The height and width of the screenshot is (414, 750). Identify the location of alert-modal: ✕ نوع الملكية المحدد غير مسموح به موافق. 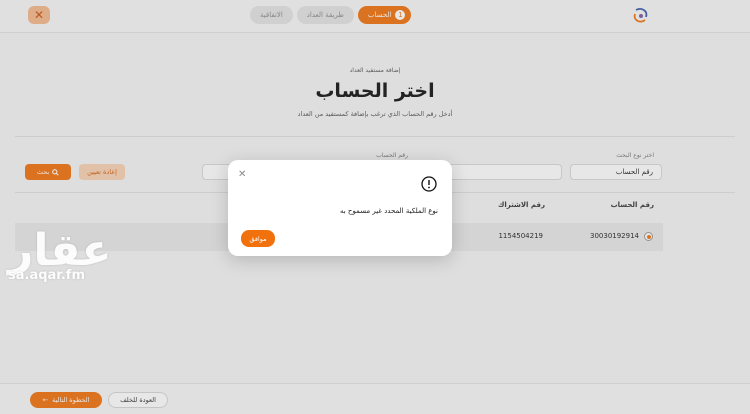
(340, 208).